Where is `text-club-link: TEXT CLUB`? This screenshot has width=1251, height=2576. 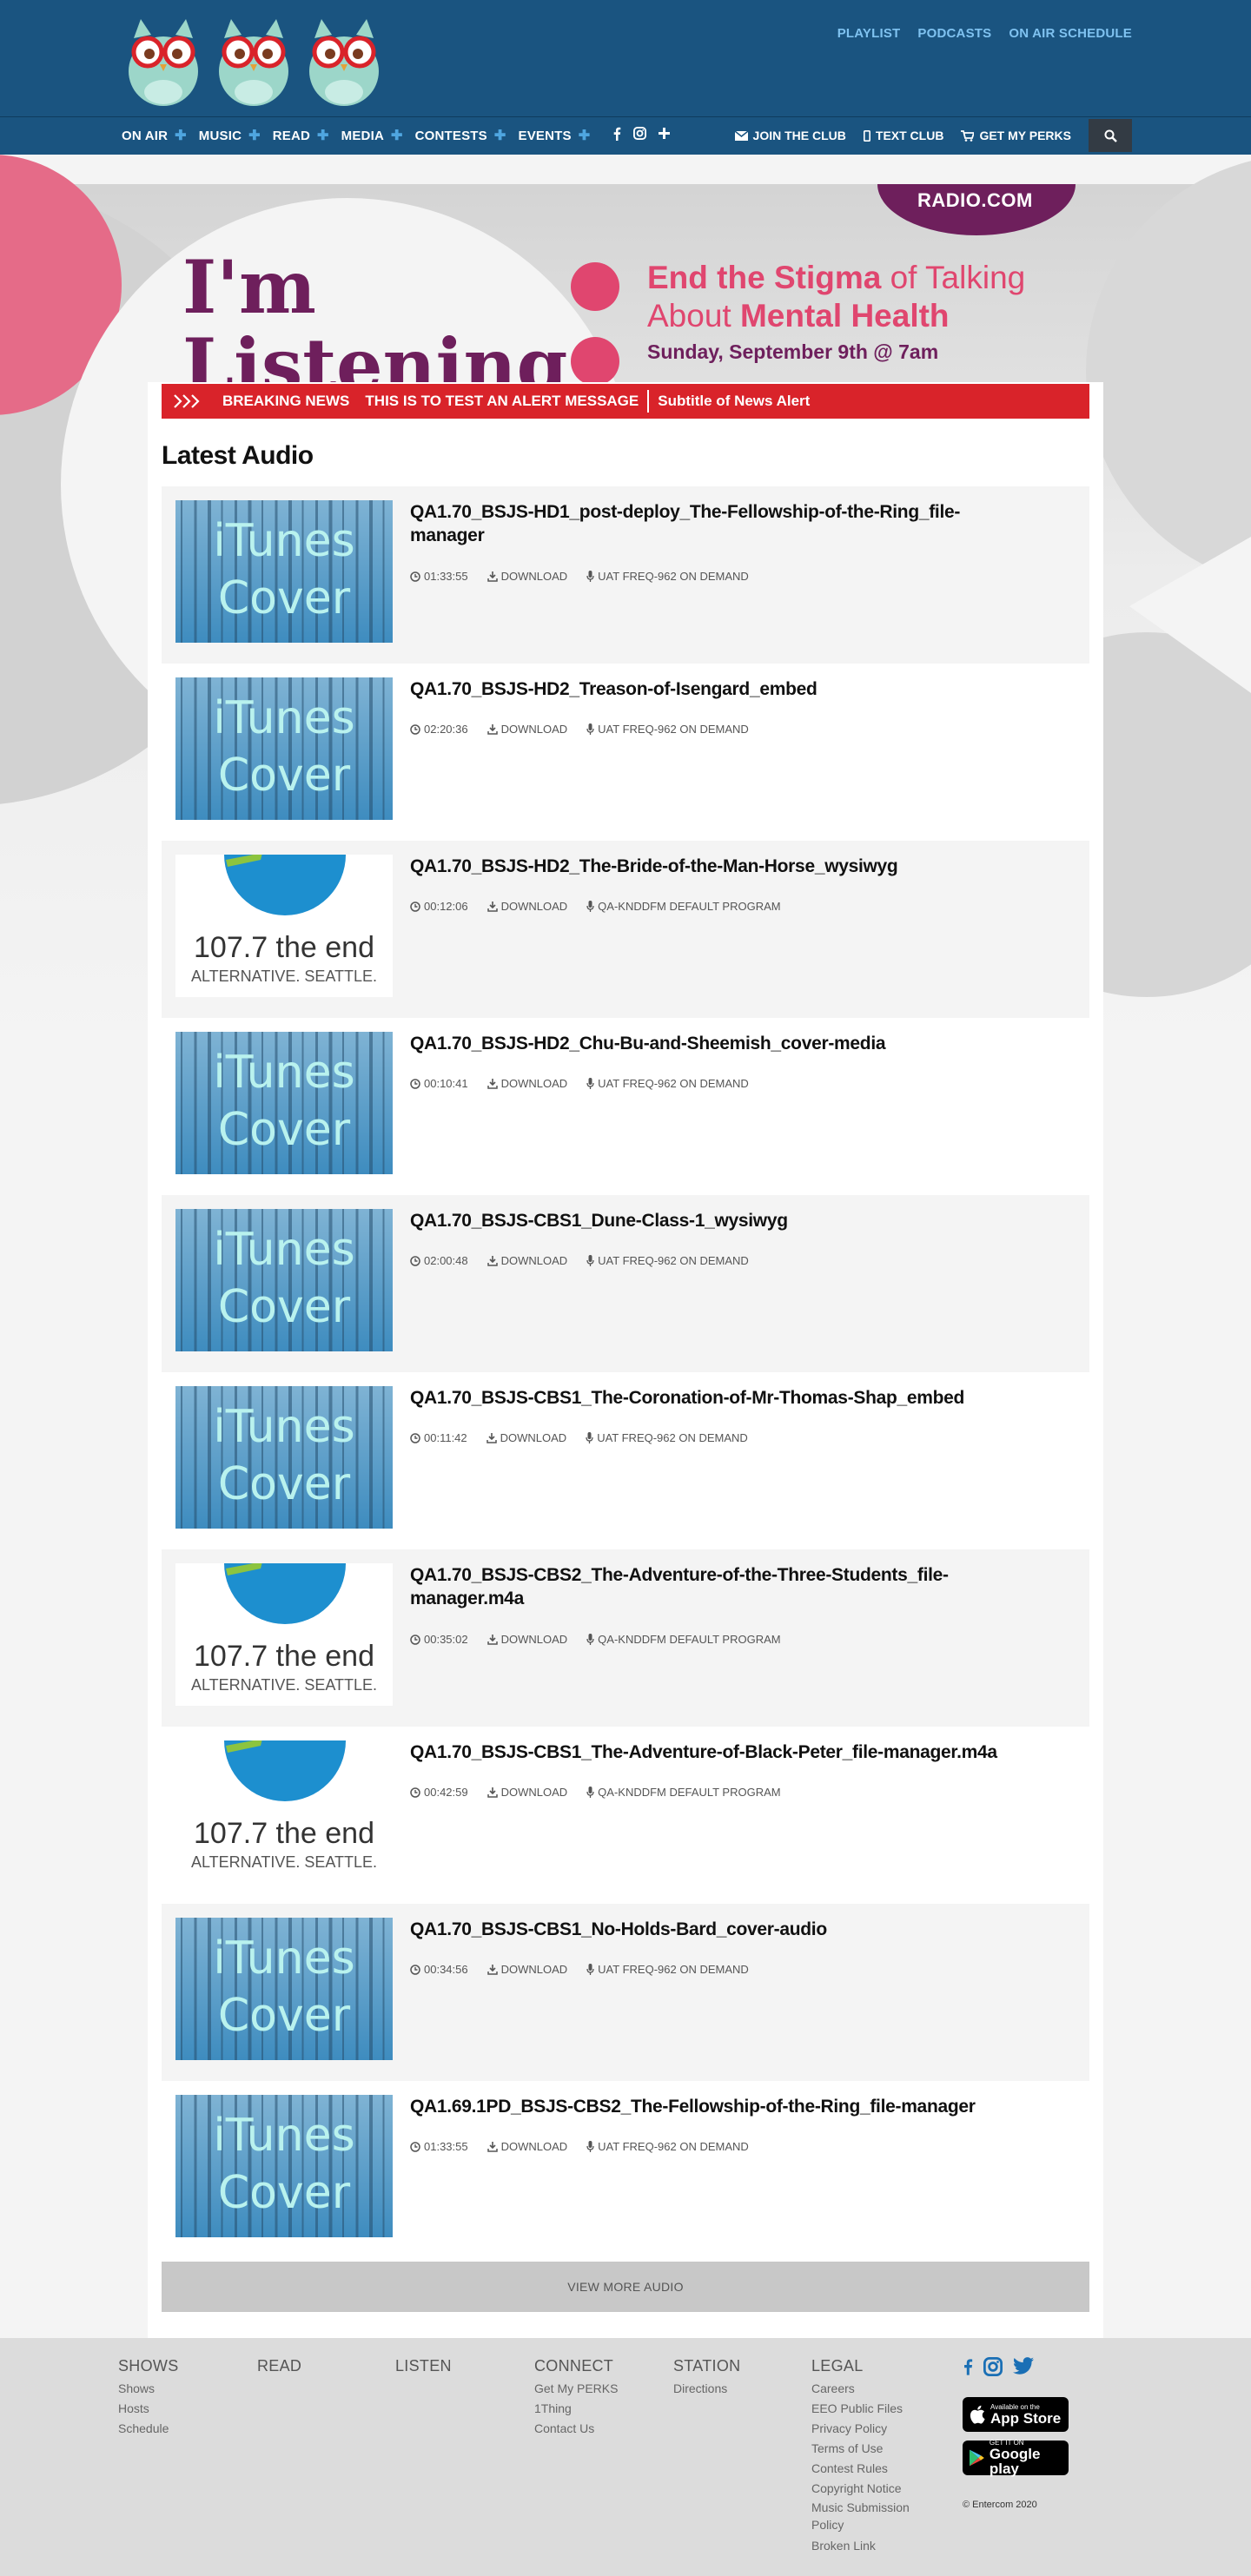
text-club-link: TEXT CLUB is located at coordinates (903, 135).